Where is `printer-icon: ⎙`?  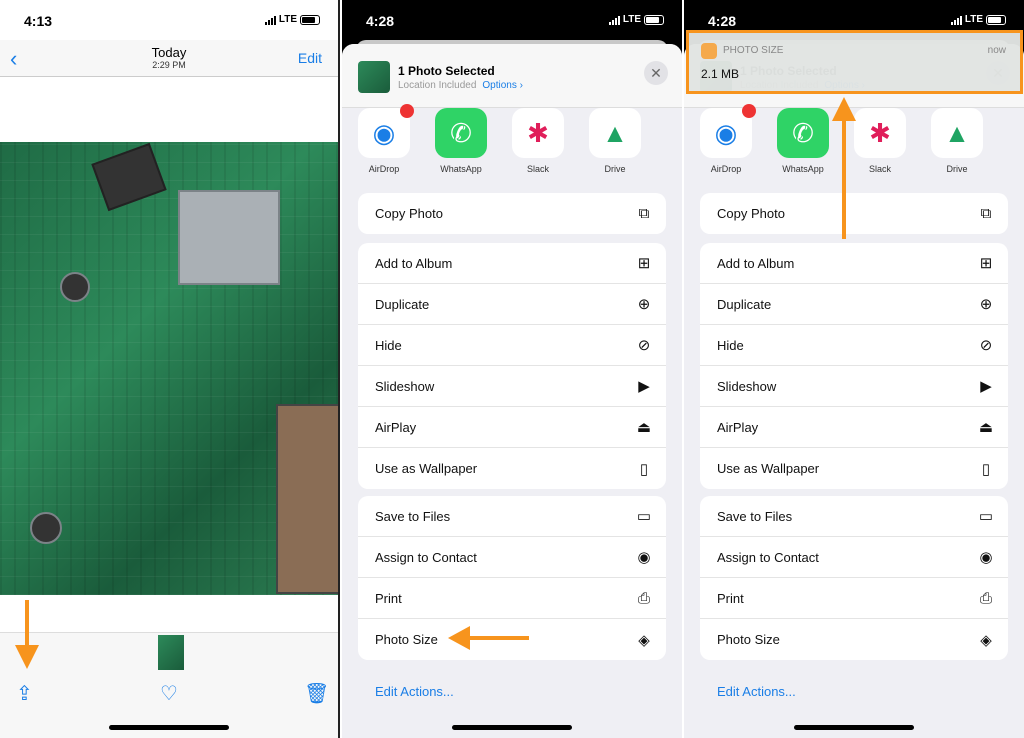 printer-icon: ⎙ is located at coordinates (643, 598).